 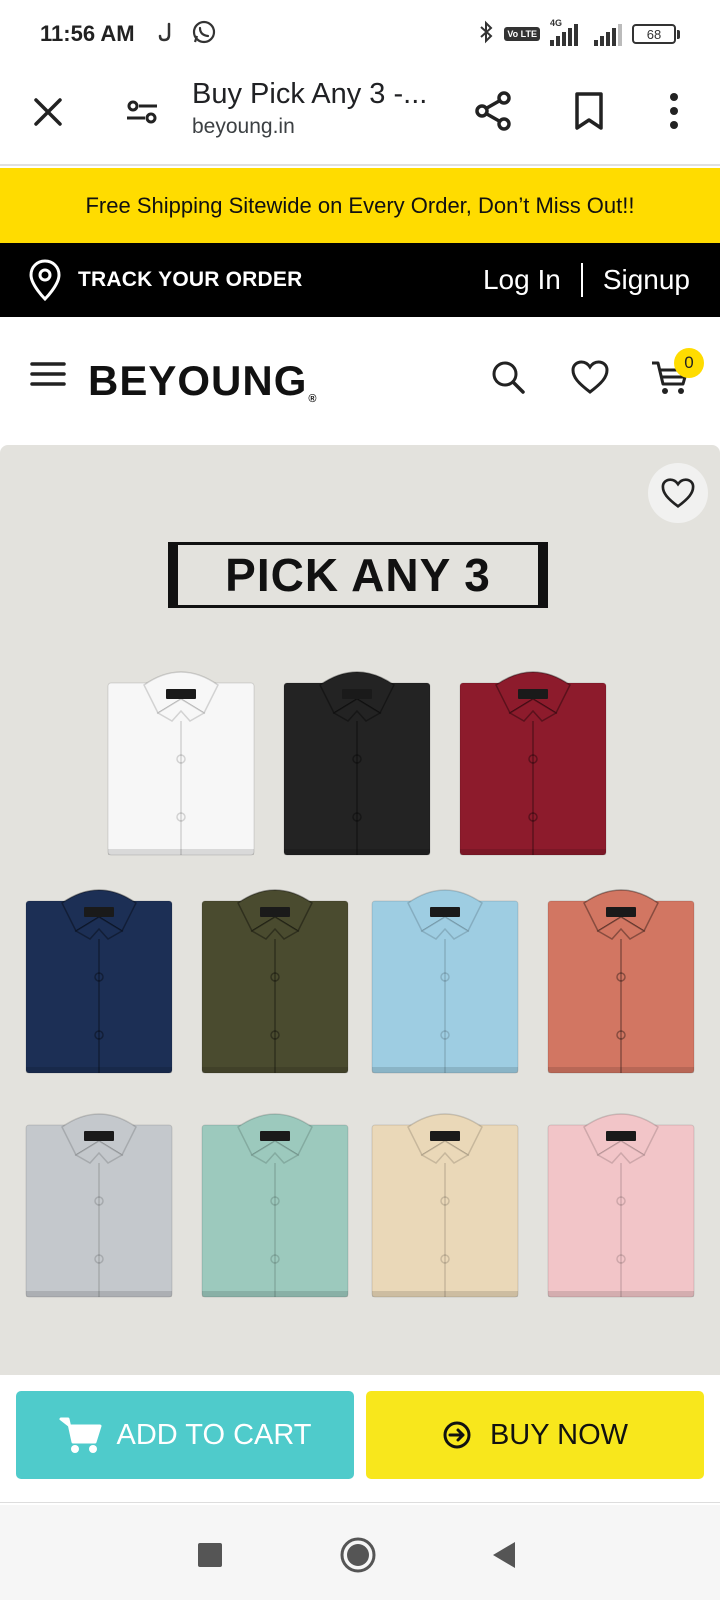 I want to click on volte-badge: Vo LTE, so click(x=522, y=34).